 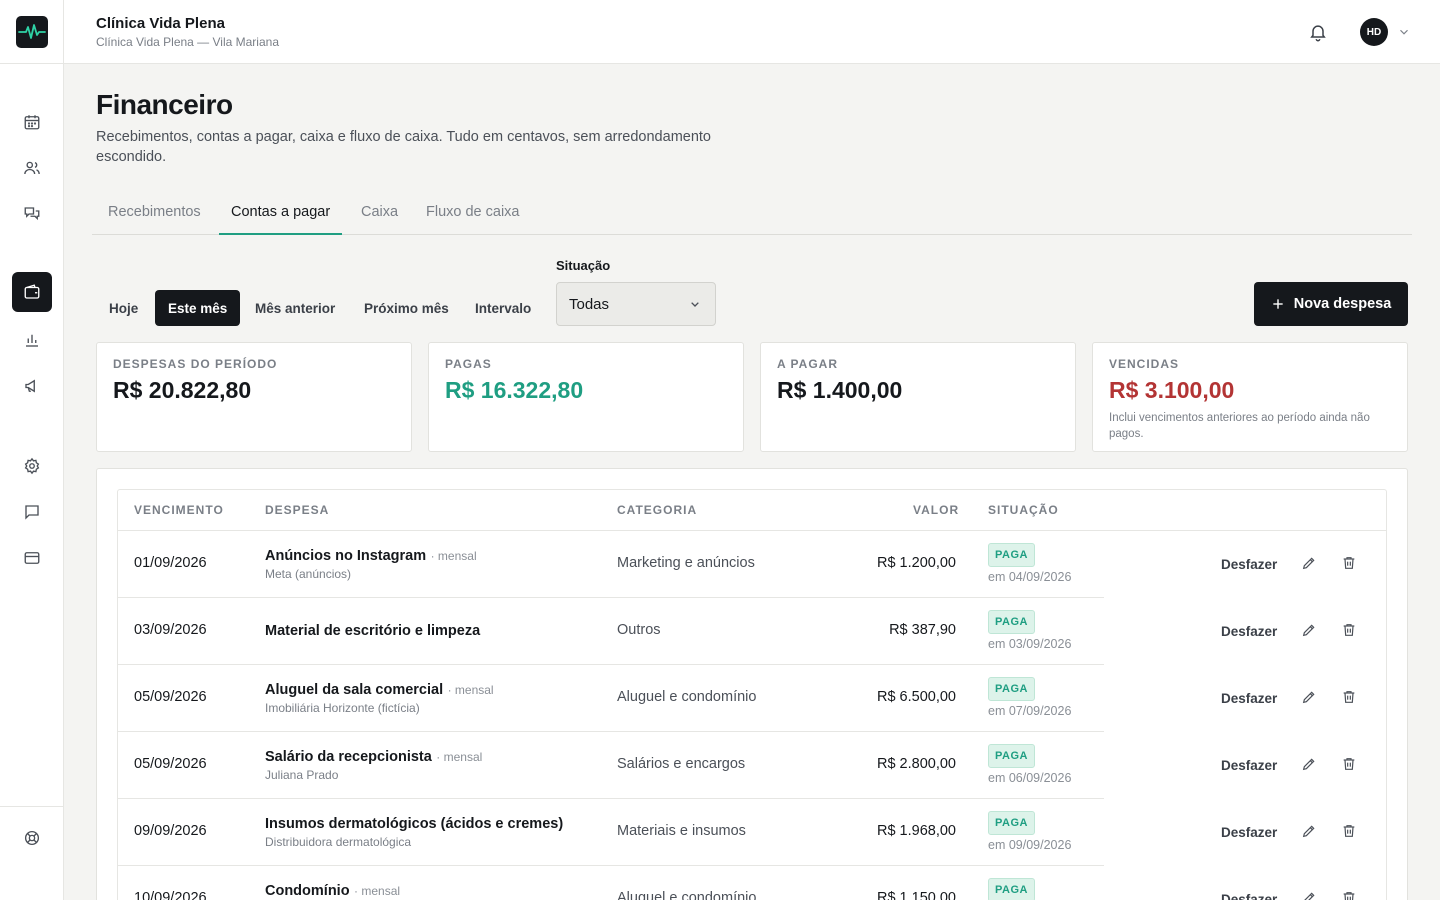 I want to click on period-this-month-button: Este mês, so click(x=198, y=308).